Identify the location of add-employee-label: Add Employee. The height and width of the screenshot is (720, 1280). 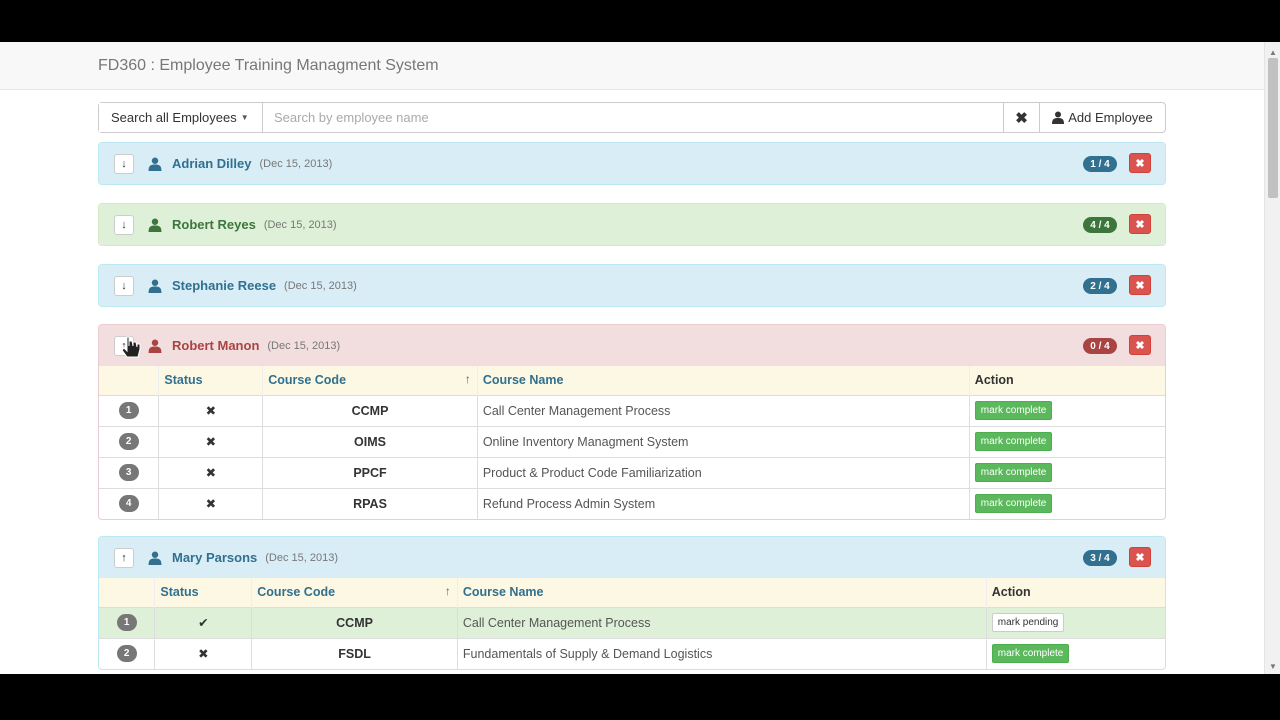
(1110, 117).